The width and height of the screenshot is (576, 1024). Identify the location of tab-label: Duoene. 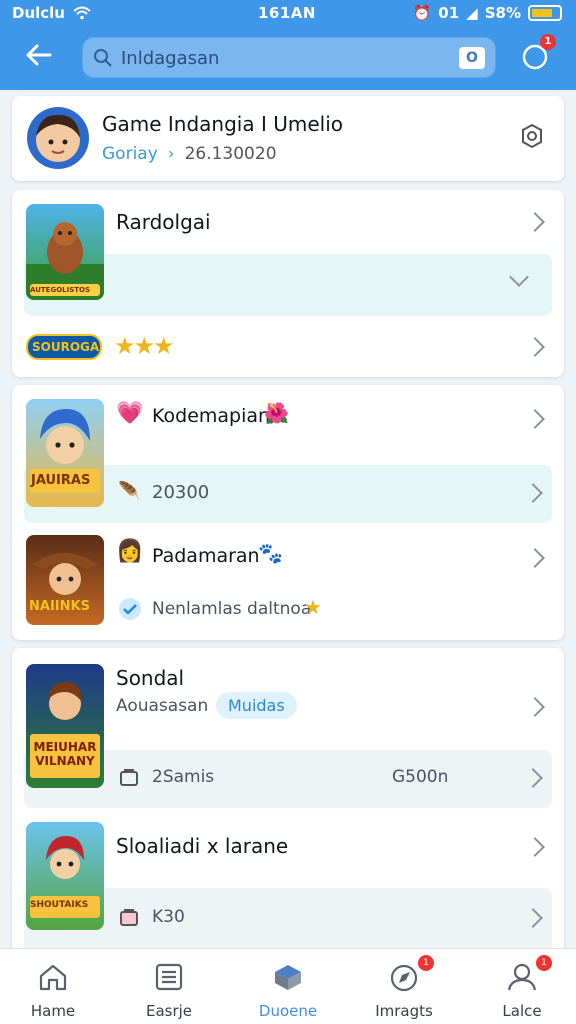
(288, 1011).